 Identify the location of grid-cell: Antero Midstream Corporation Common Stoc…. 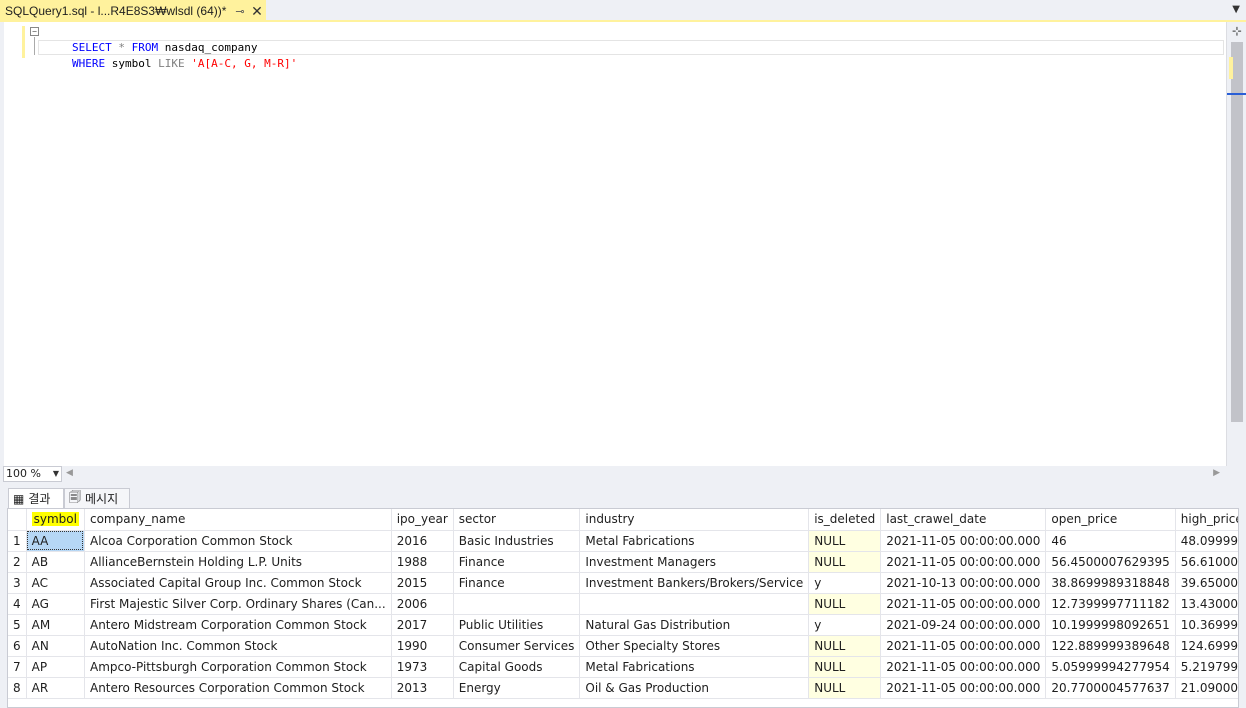
(238, 625).